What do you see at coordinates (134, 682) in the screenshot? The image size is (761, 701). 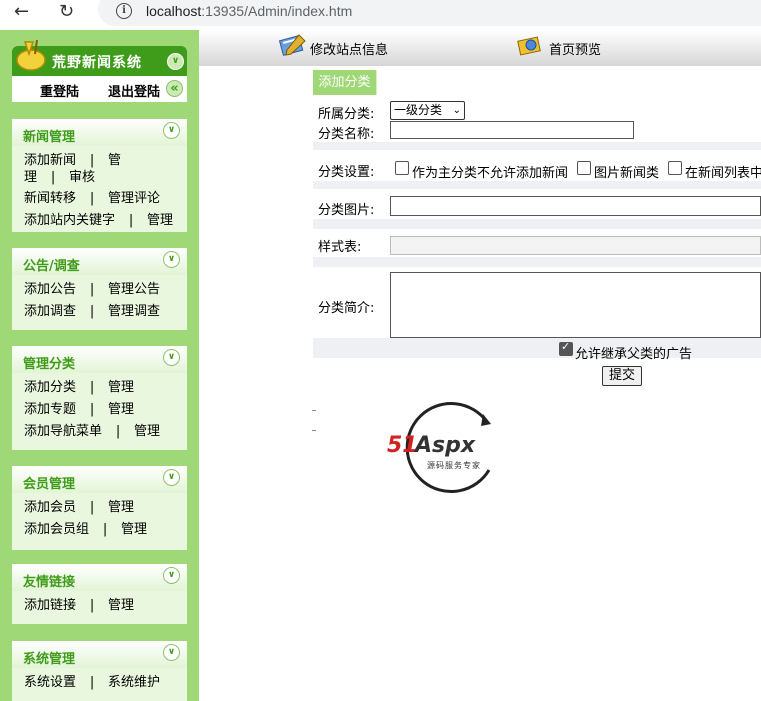 I see `menu-link: 系统维护` at bounding box center [134, 682].